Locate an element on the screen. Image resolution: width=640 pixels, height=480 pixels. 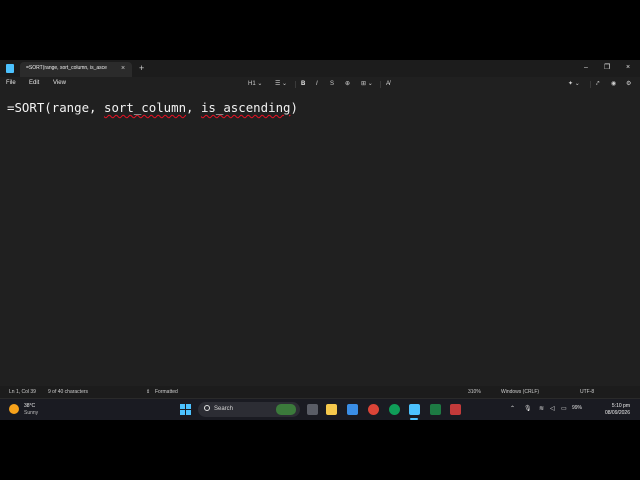
tray-chevron-icon: ⌃ is located at coordinates (512, 409).